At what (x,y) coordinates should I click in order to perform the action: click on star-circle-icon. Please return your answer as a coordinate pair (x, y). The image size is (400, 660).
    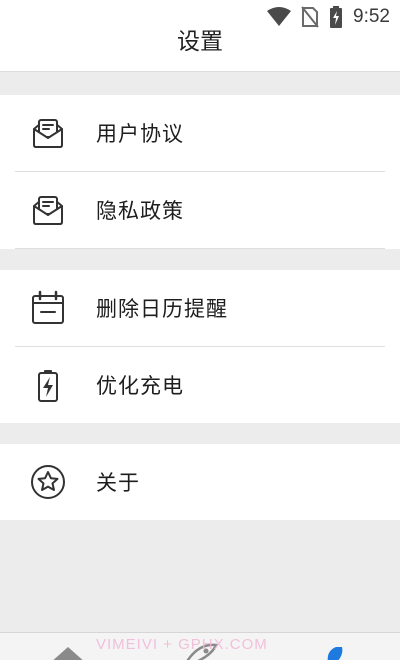
    Looking at the image, I should click on (48, 482).